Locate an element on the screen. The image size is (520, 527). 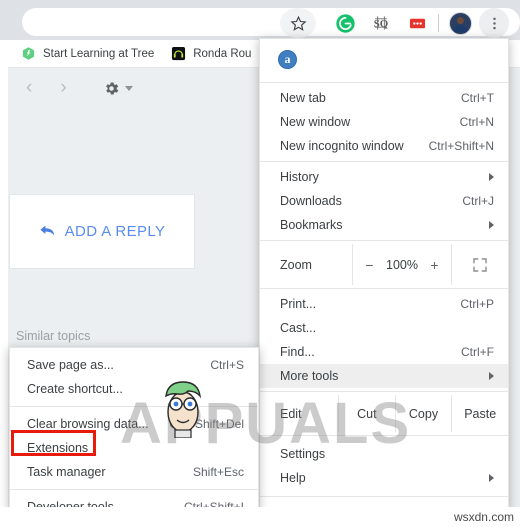
menu-group-settings: Settings Help is located at coordinates (384, 464).